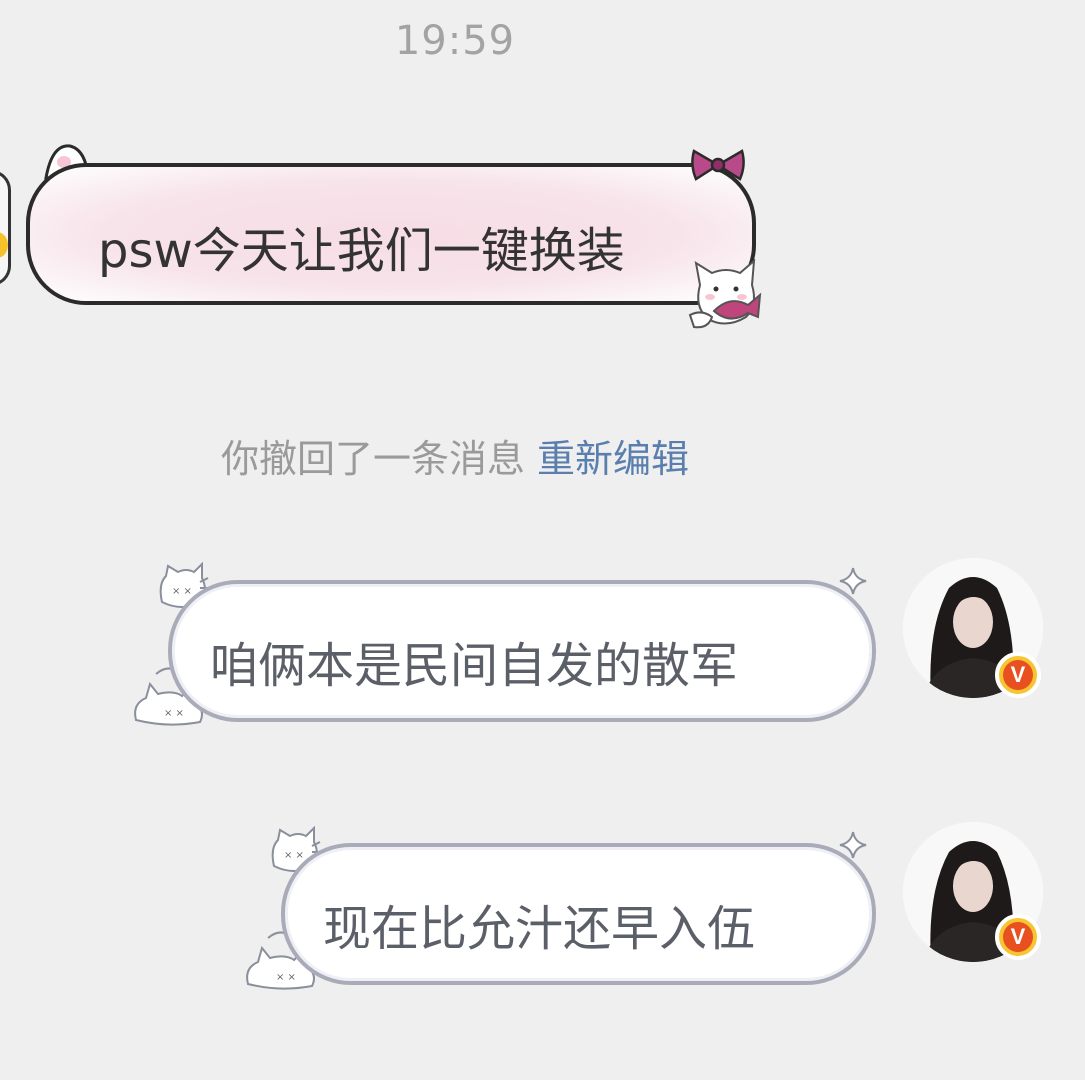  What do you see at coordinates (613, 459) in the screenshot?
I see `re-edit-link: 重新编辑` at bounding box center [613, 459].